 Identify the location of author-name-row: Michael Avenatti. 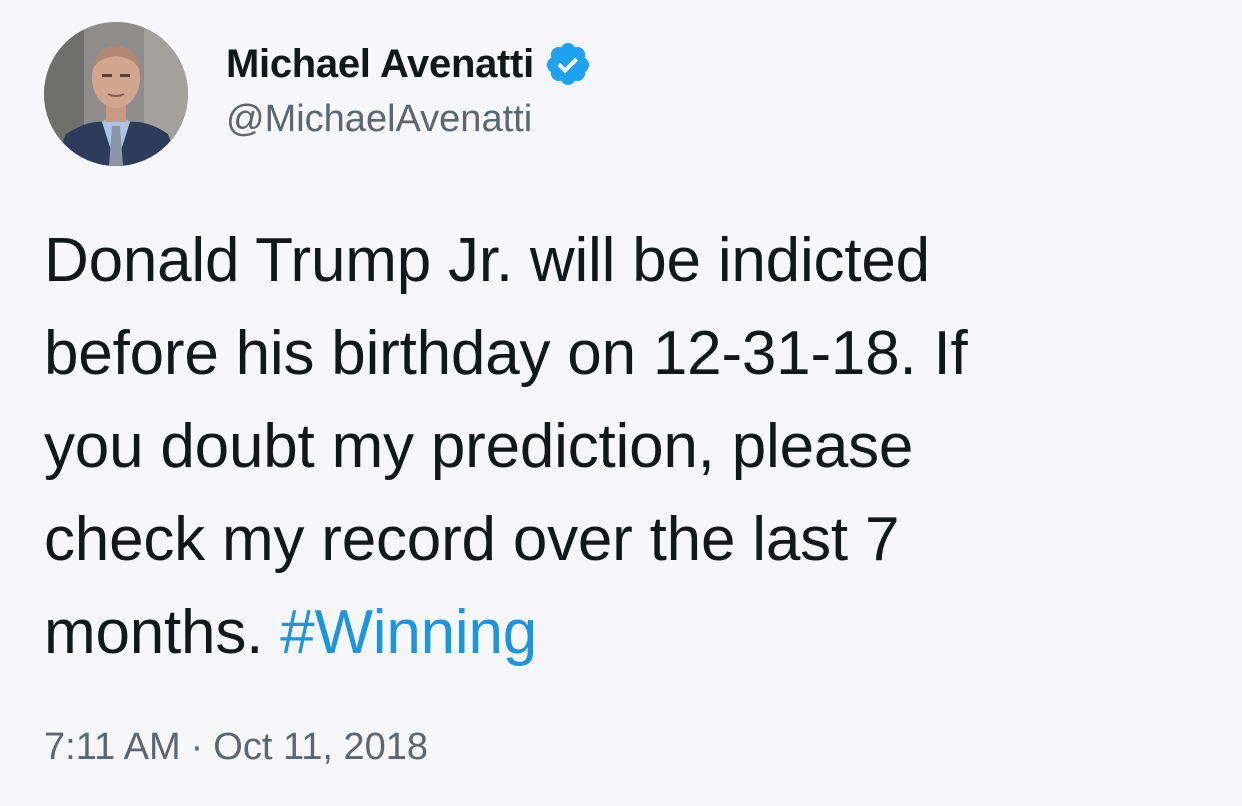
(409, 64).